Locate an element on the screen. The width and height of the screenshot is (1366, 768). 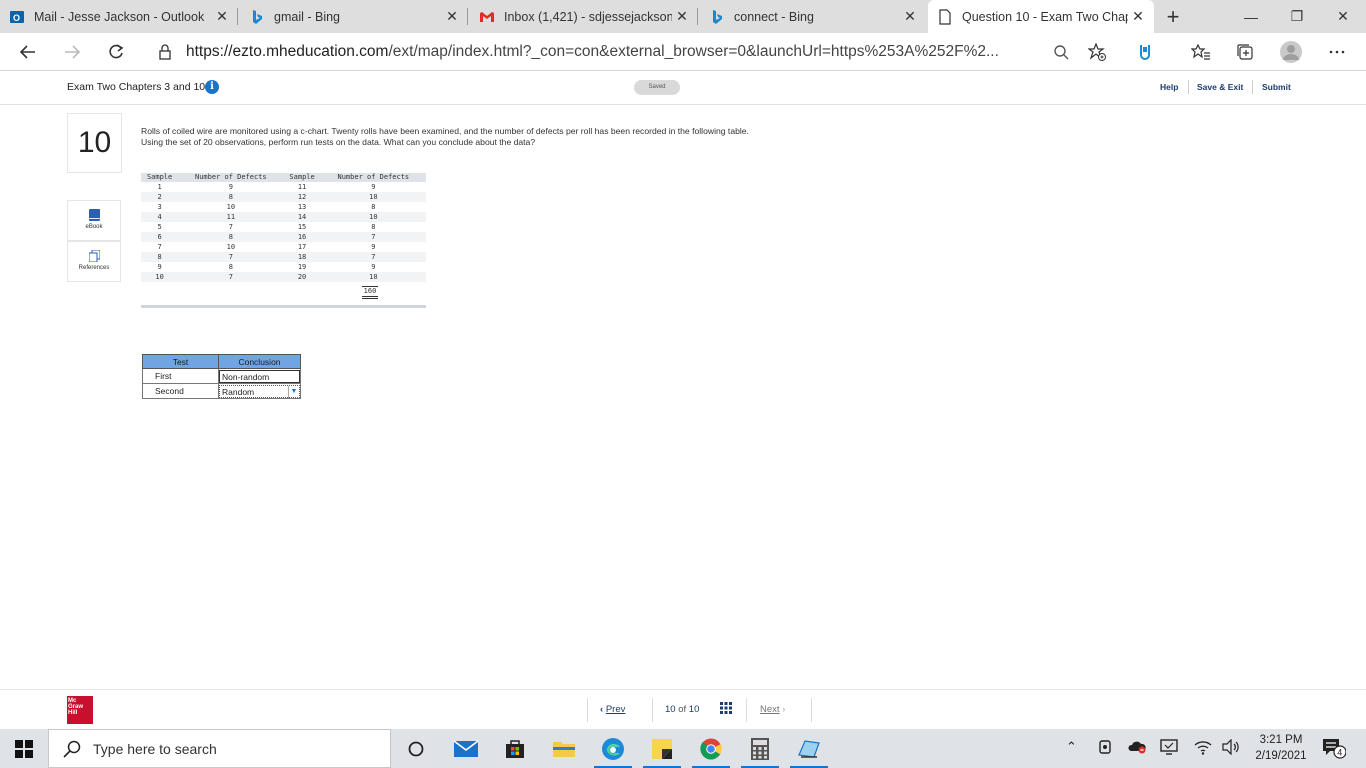
sticky-notes-button is located at coordinates (662, 750).